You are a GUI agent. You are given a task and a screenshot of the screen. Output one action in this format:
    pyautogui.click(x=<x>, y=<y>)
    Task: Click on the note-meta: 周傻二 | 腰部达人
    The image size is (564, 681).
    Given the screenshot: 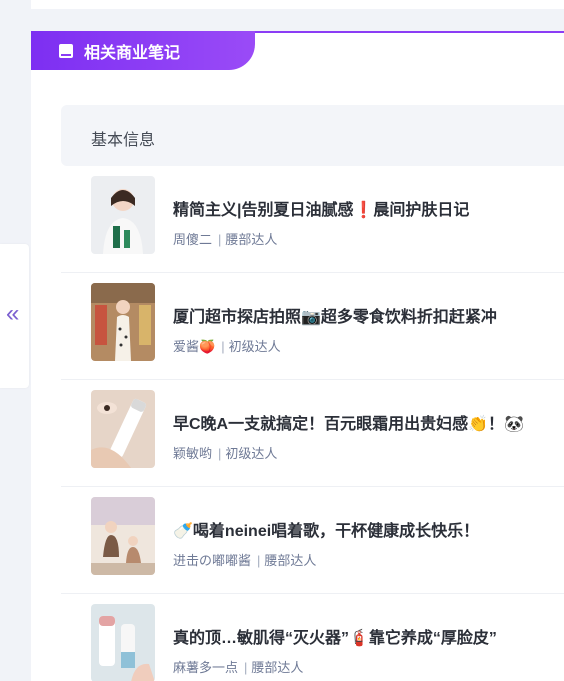 What is the action you would take?
    pyautogui.click(x=225, y=239)
    